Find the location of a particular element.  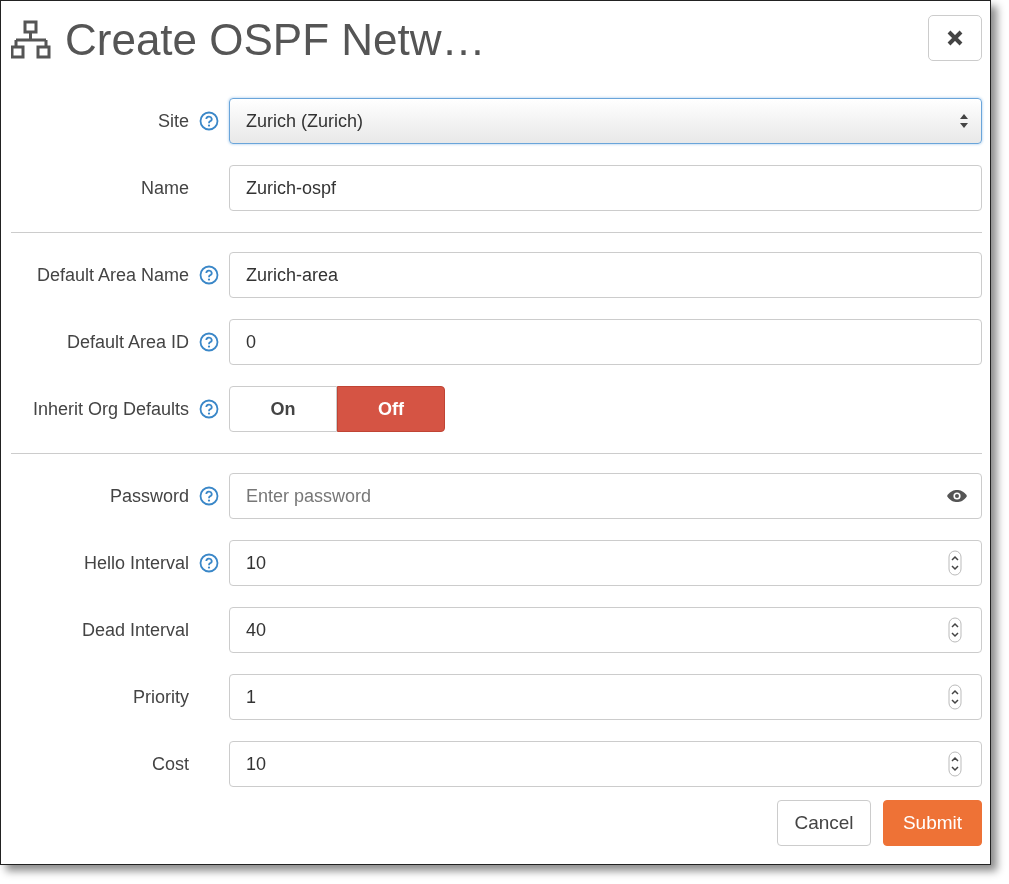

toggle-option: Off is located at coordinates (391, 409).